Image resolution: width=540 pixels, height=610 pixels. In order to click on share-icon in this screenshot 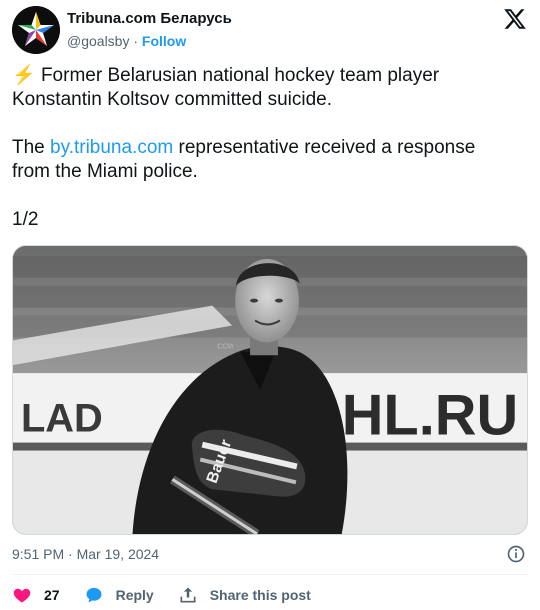, I will do `click(188, 595)`.